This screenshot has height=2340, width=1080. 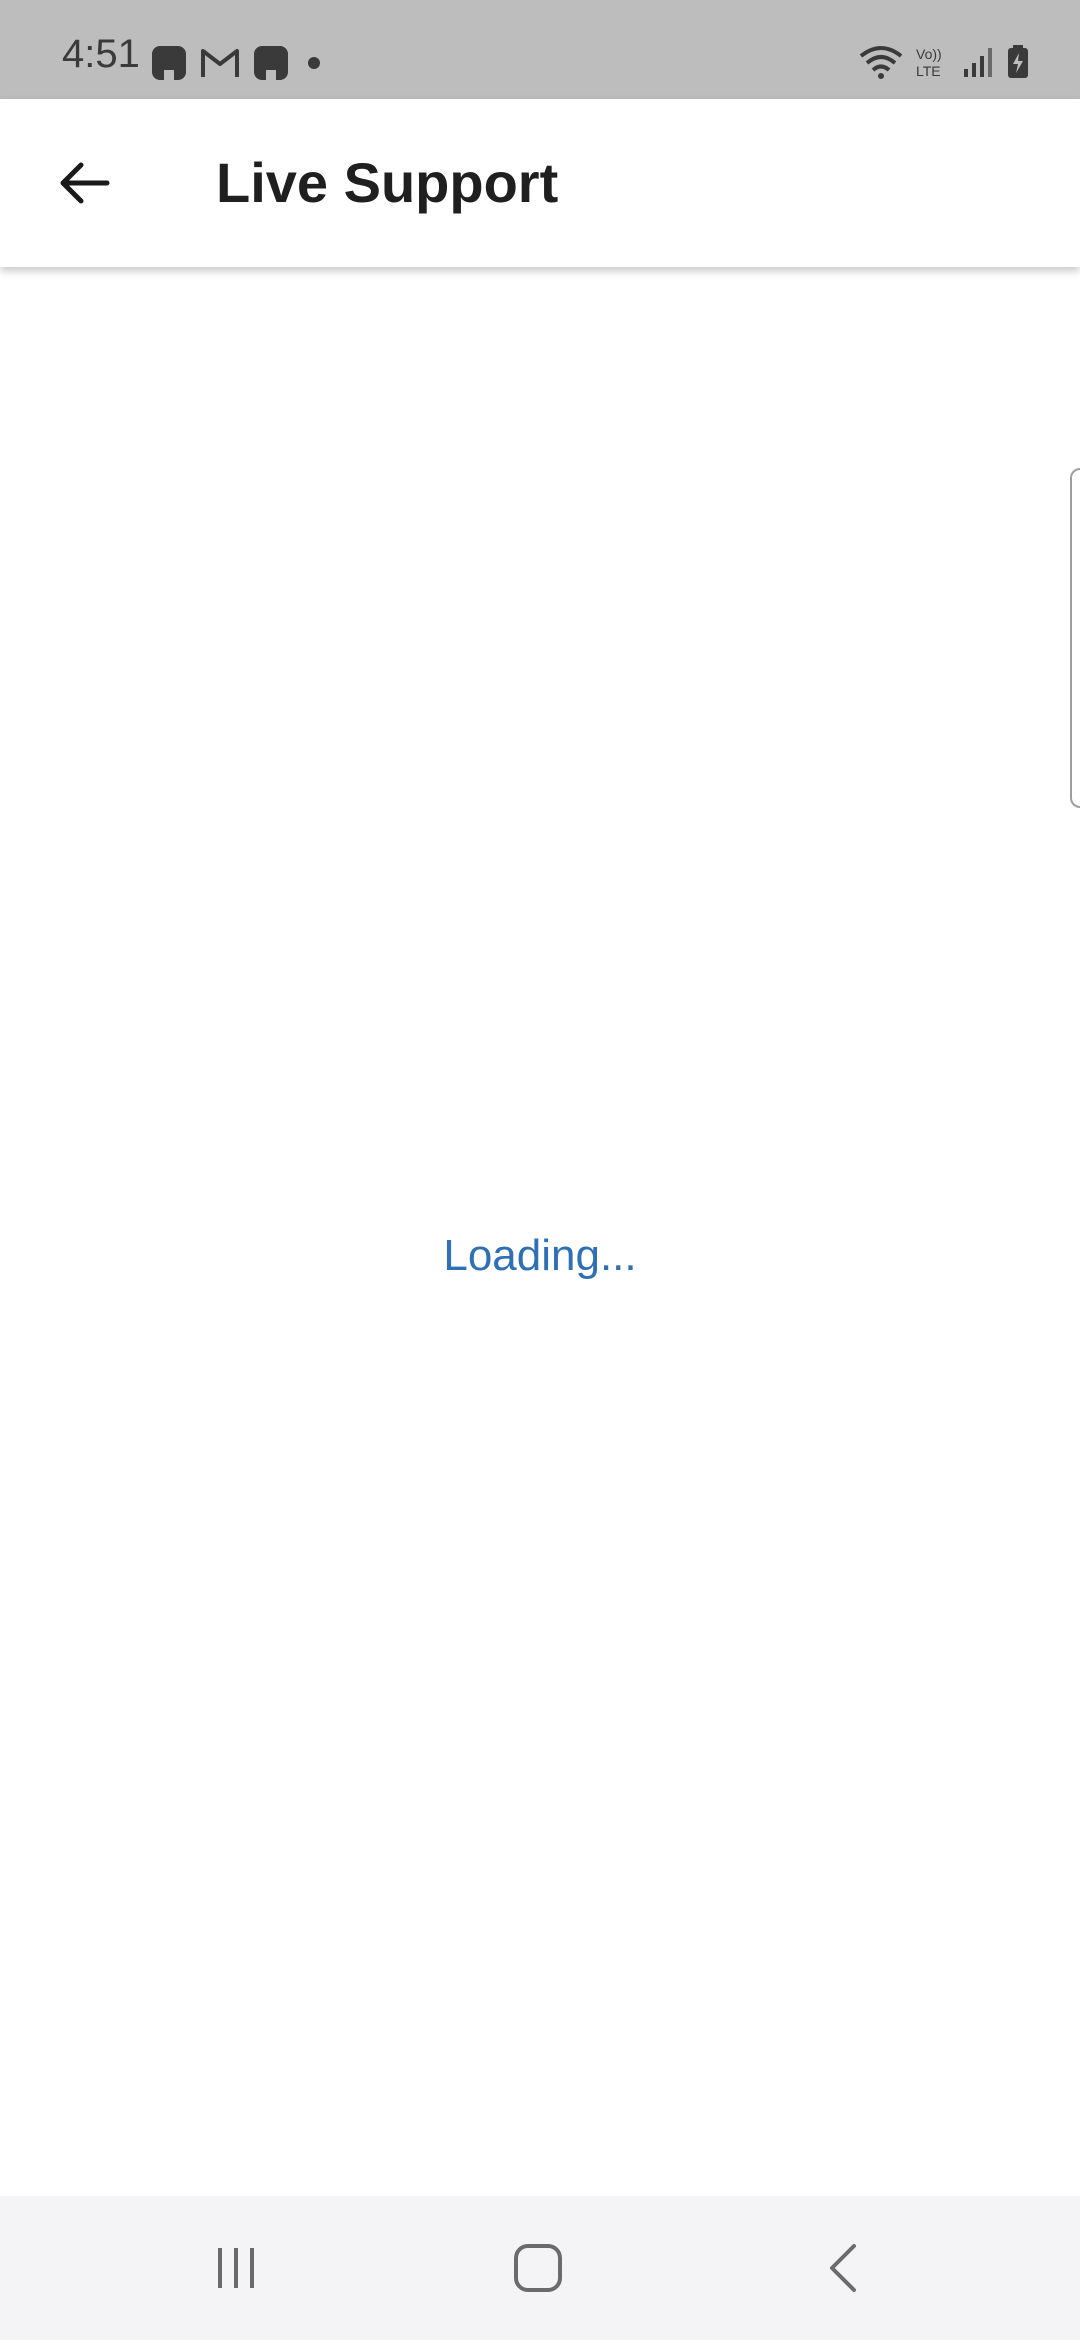 I want to click on page-title: Live Support, so click(x=387, y=182).